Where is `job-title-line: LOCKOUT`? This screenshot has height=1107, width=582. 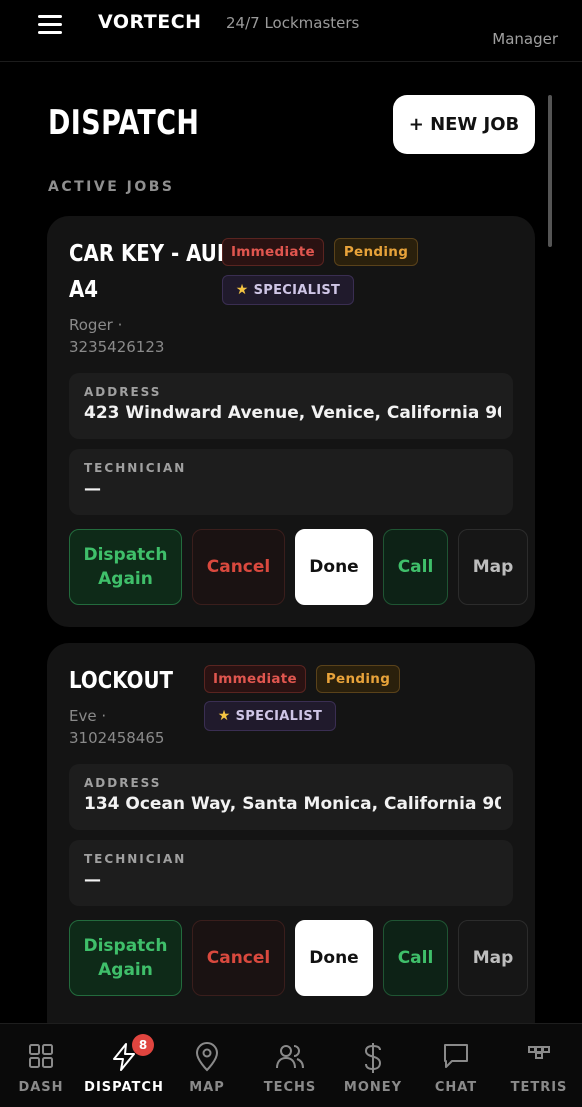
job-title-line: LOCKOUT is located at coordinates (121, 681).